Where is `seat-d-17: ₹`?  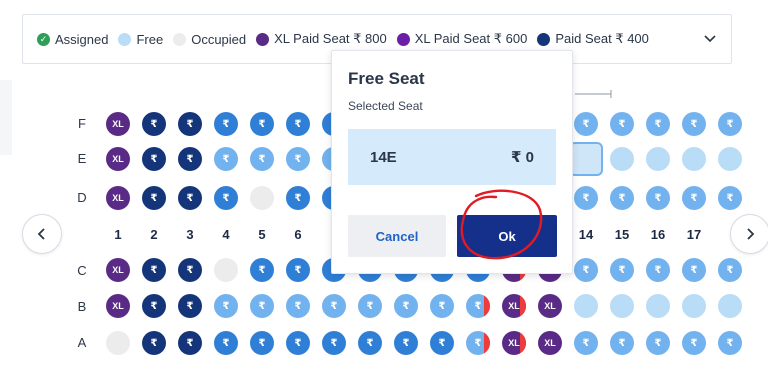 seat-d-17: ₹ is located at coordinates (694, 198).